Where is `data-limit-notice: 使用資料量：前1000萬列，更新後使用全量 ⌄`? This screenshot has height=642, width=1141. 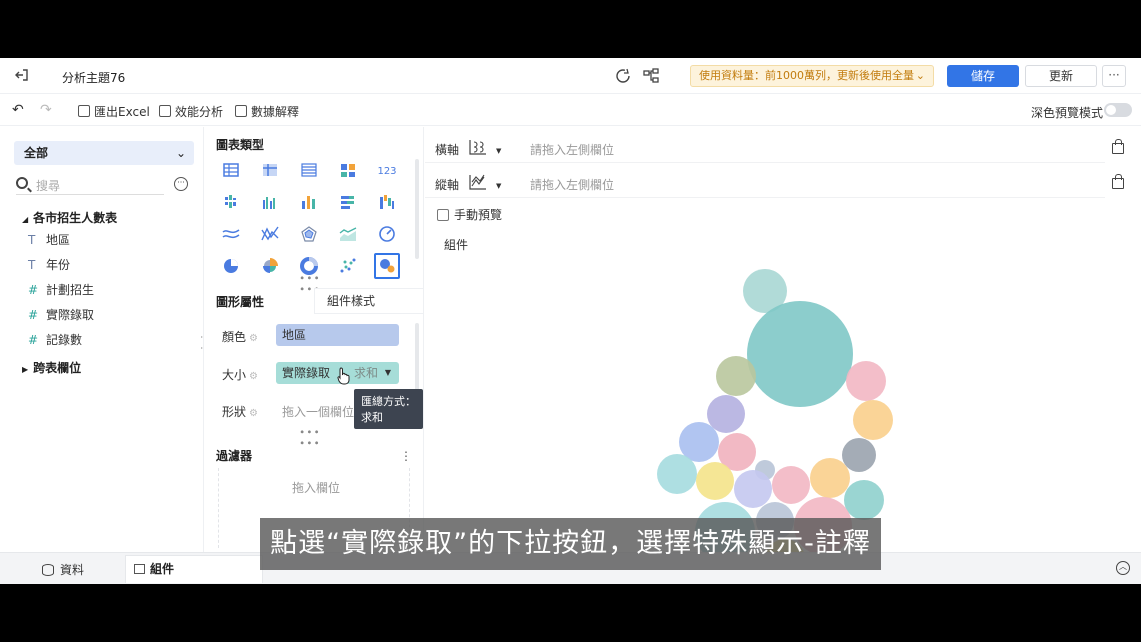
data-limit-notice: 使用資料量：前1000萬列，更新後使用全量 ⌄ is located at coordinates (812, 76).